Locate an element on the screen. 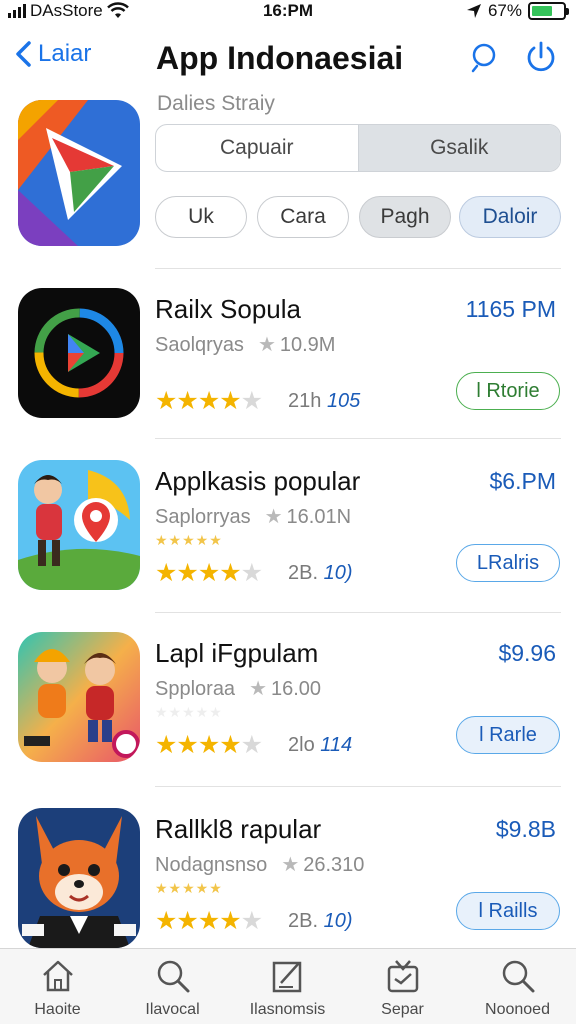 The width and height of the screenshot is (576, 1024). tab-home: Haoite is located at coordinates (57, 988).